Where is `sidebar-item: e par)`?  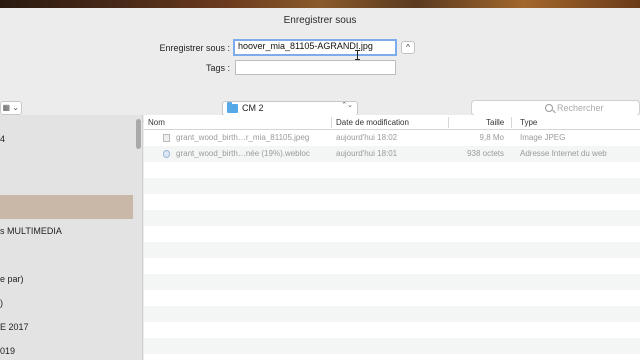 sidebar-item: e par) is located at coordinates (66, 279).